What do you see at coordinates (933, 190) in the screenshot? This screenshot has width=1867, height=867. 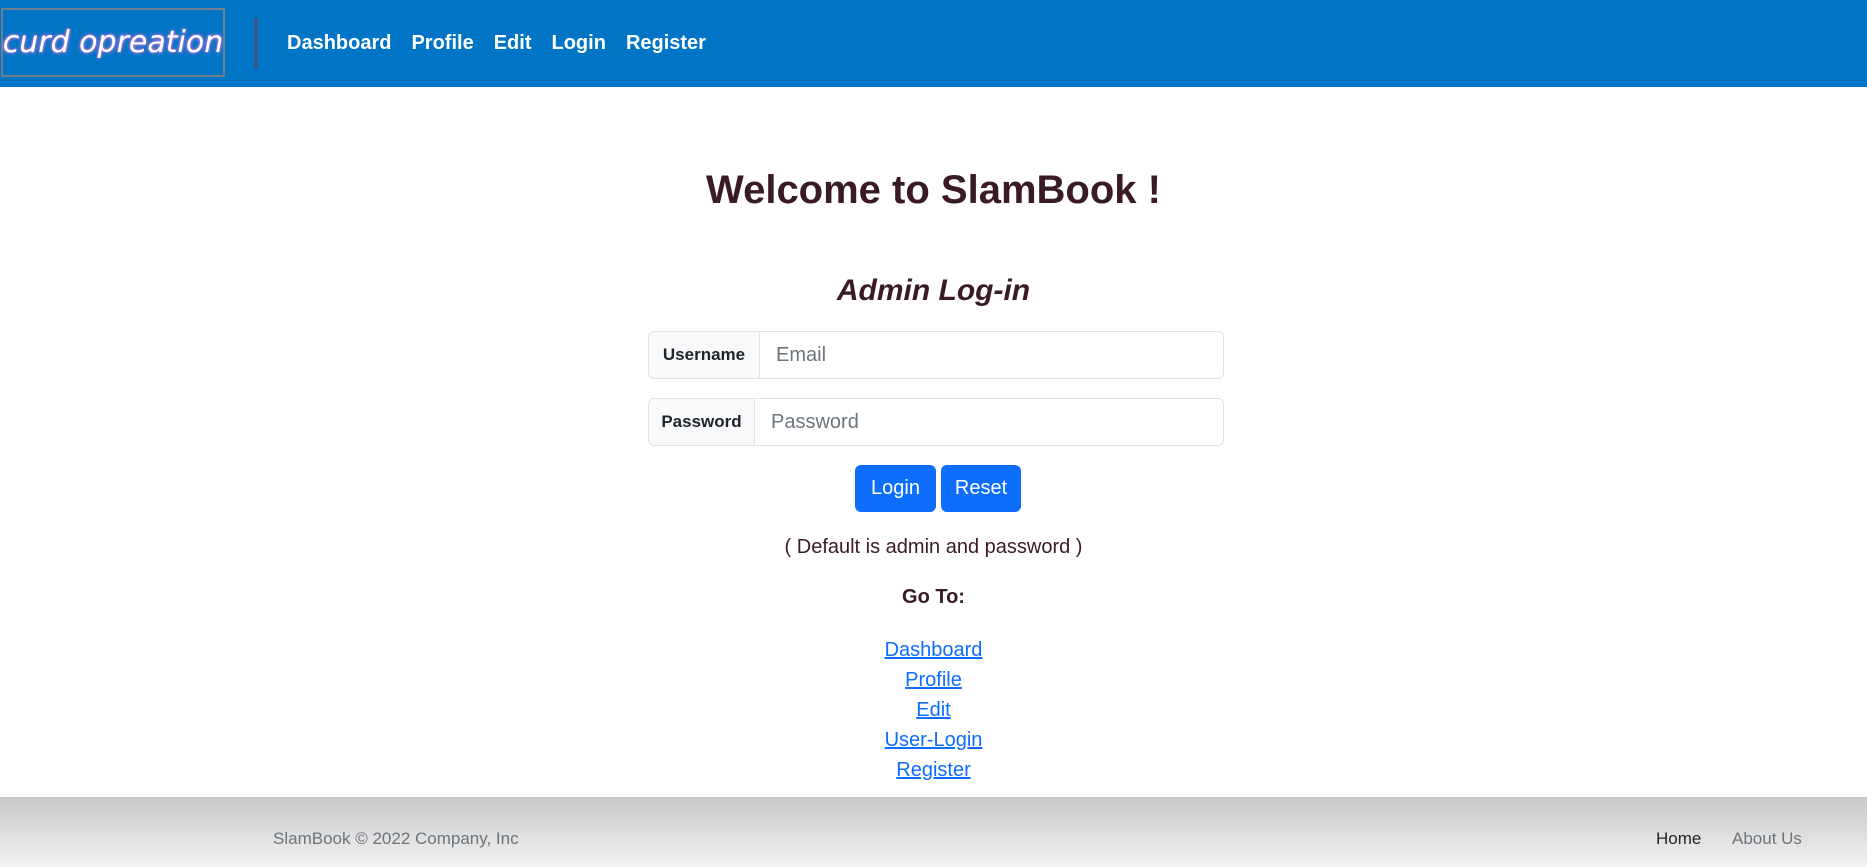 I see `page-title: Welcome to SlamBook !` at bounding box center [933, 190].